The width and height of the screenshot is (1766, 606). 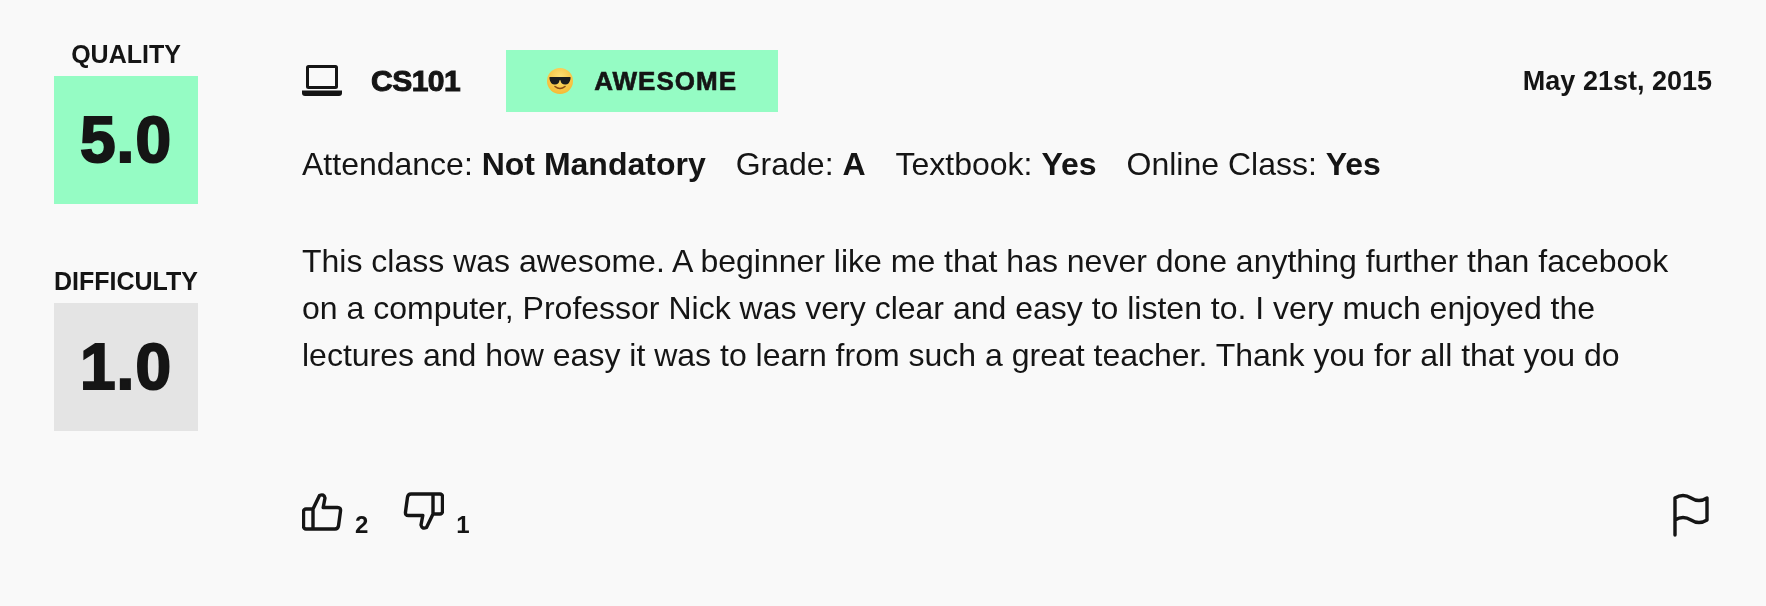 I want to click on rating-label: QUALITY, so click(x=126, y=54).